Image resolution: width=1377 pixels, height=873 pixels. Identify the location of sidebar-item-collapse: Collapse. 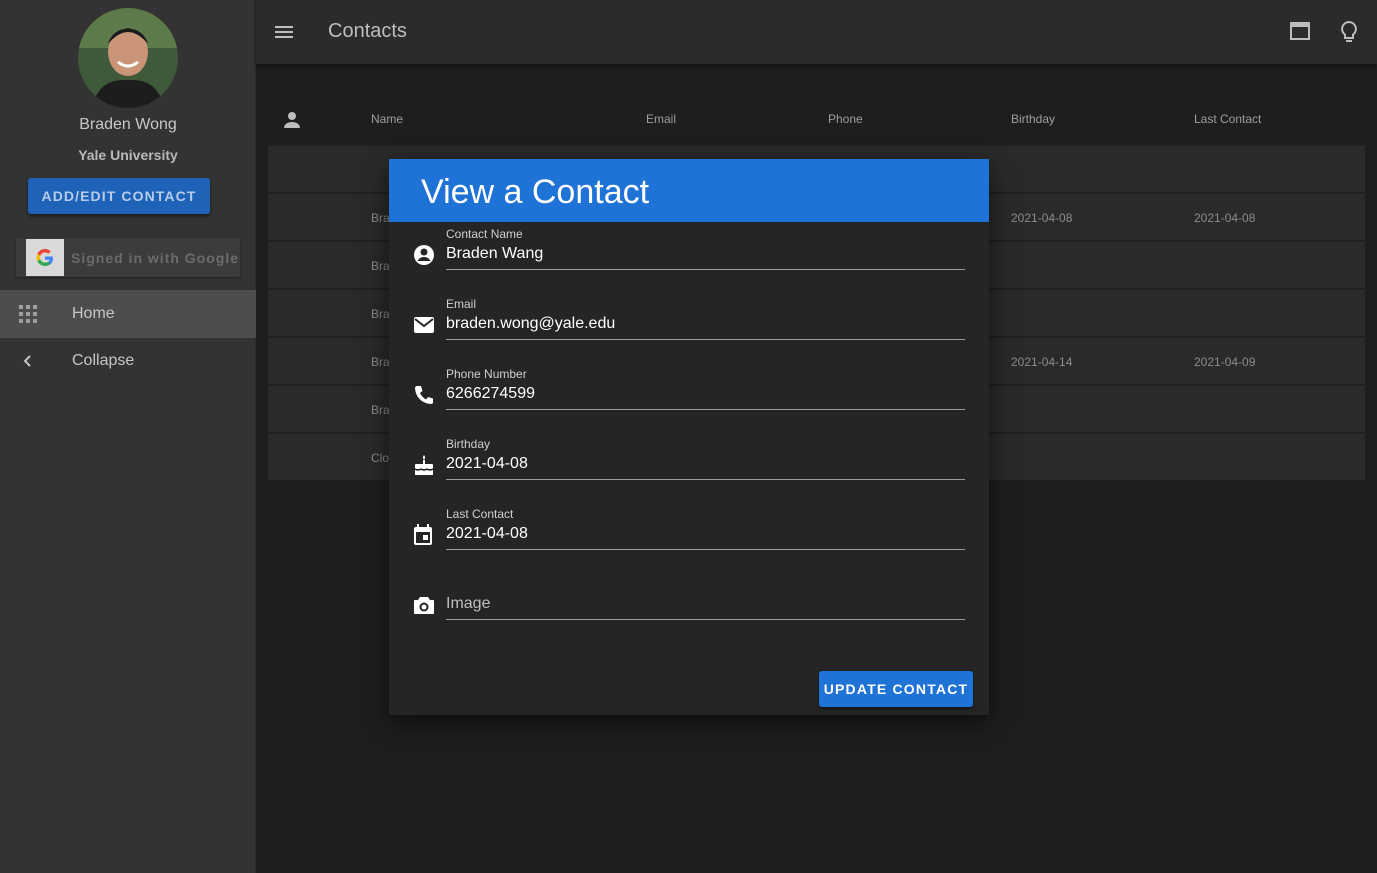
(128, 361).